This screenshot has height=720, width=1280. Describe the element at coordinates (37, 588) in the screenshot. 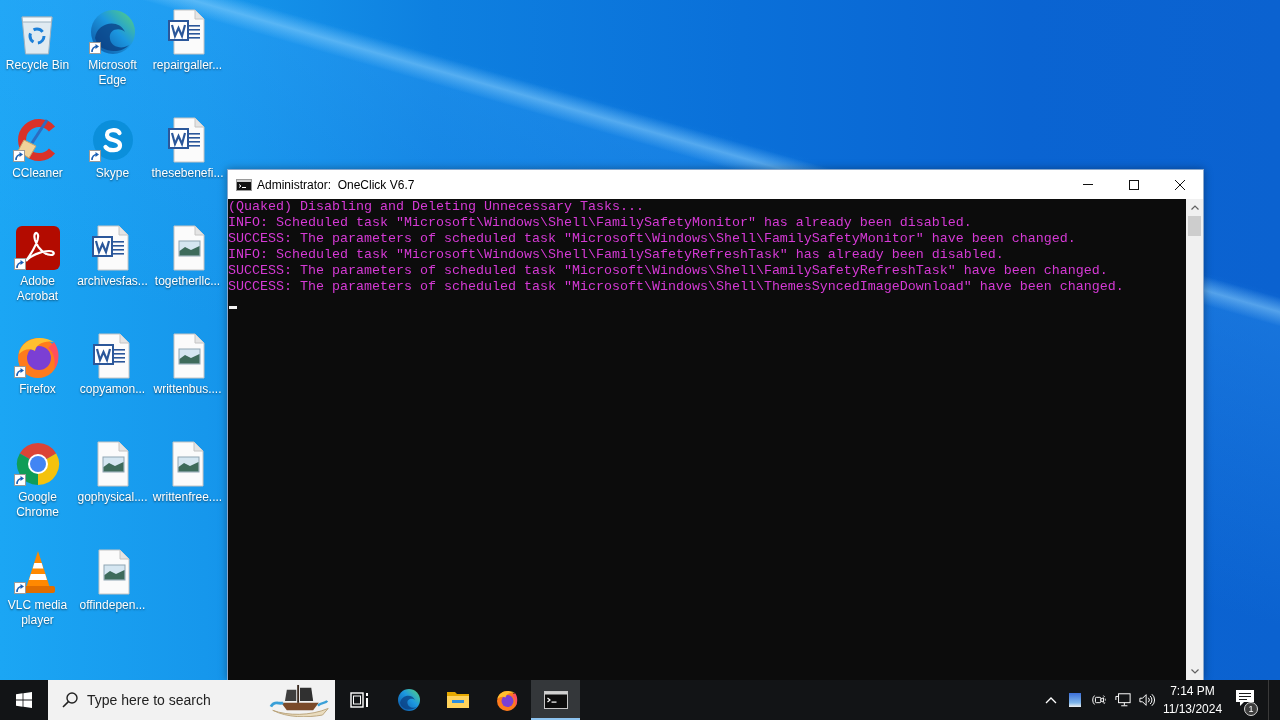

I see `desktop-item: VLC media player` at that location.